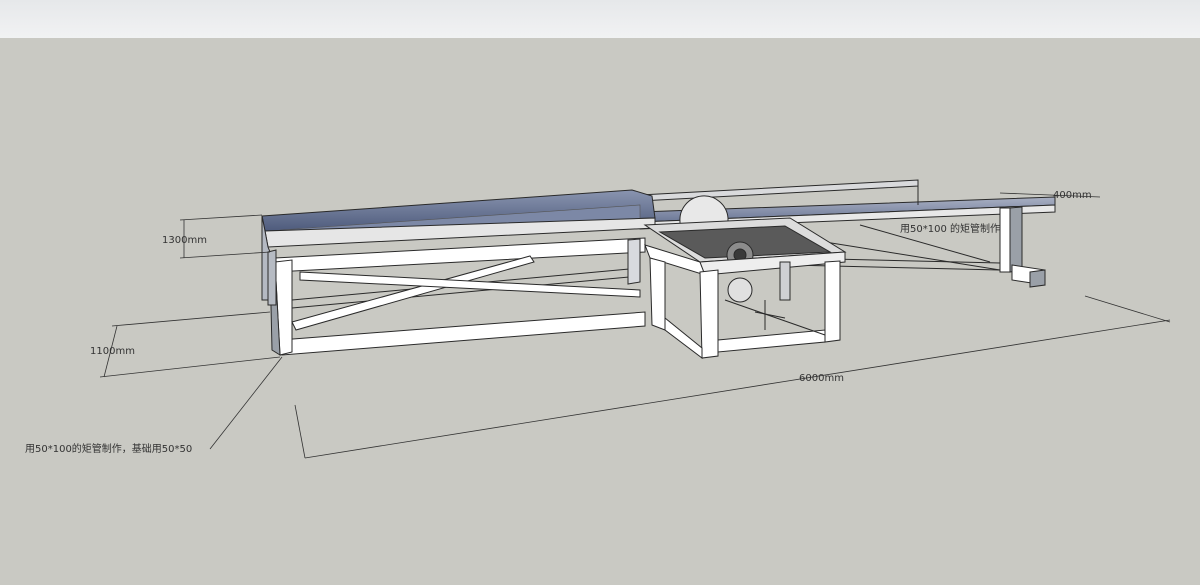 This screenshot has height=585, width=1200. Describe the element at coordinates (1037, 278) in the screenshot. I see `extension-foot-side` at that location.